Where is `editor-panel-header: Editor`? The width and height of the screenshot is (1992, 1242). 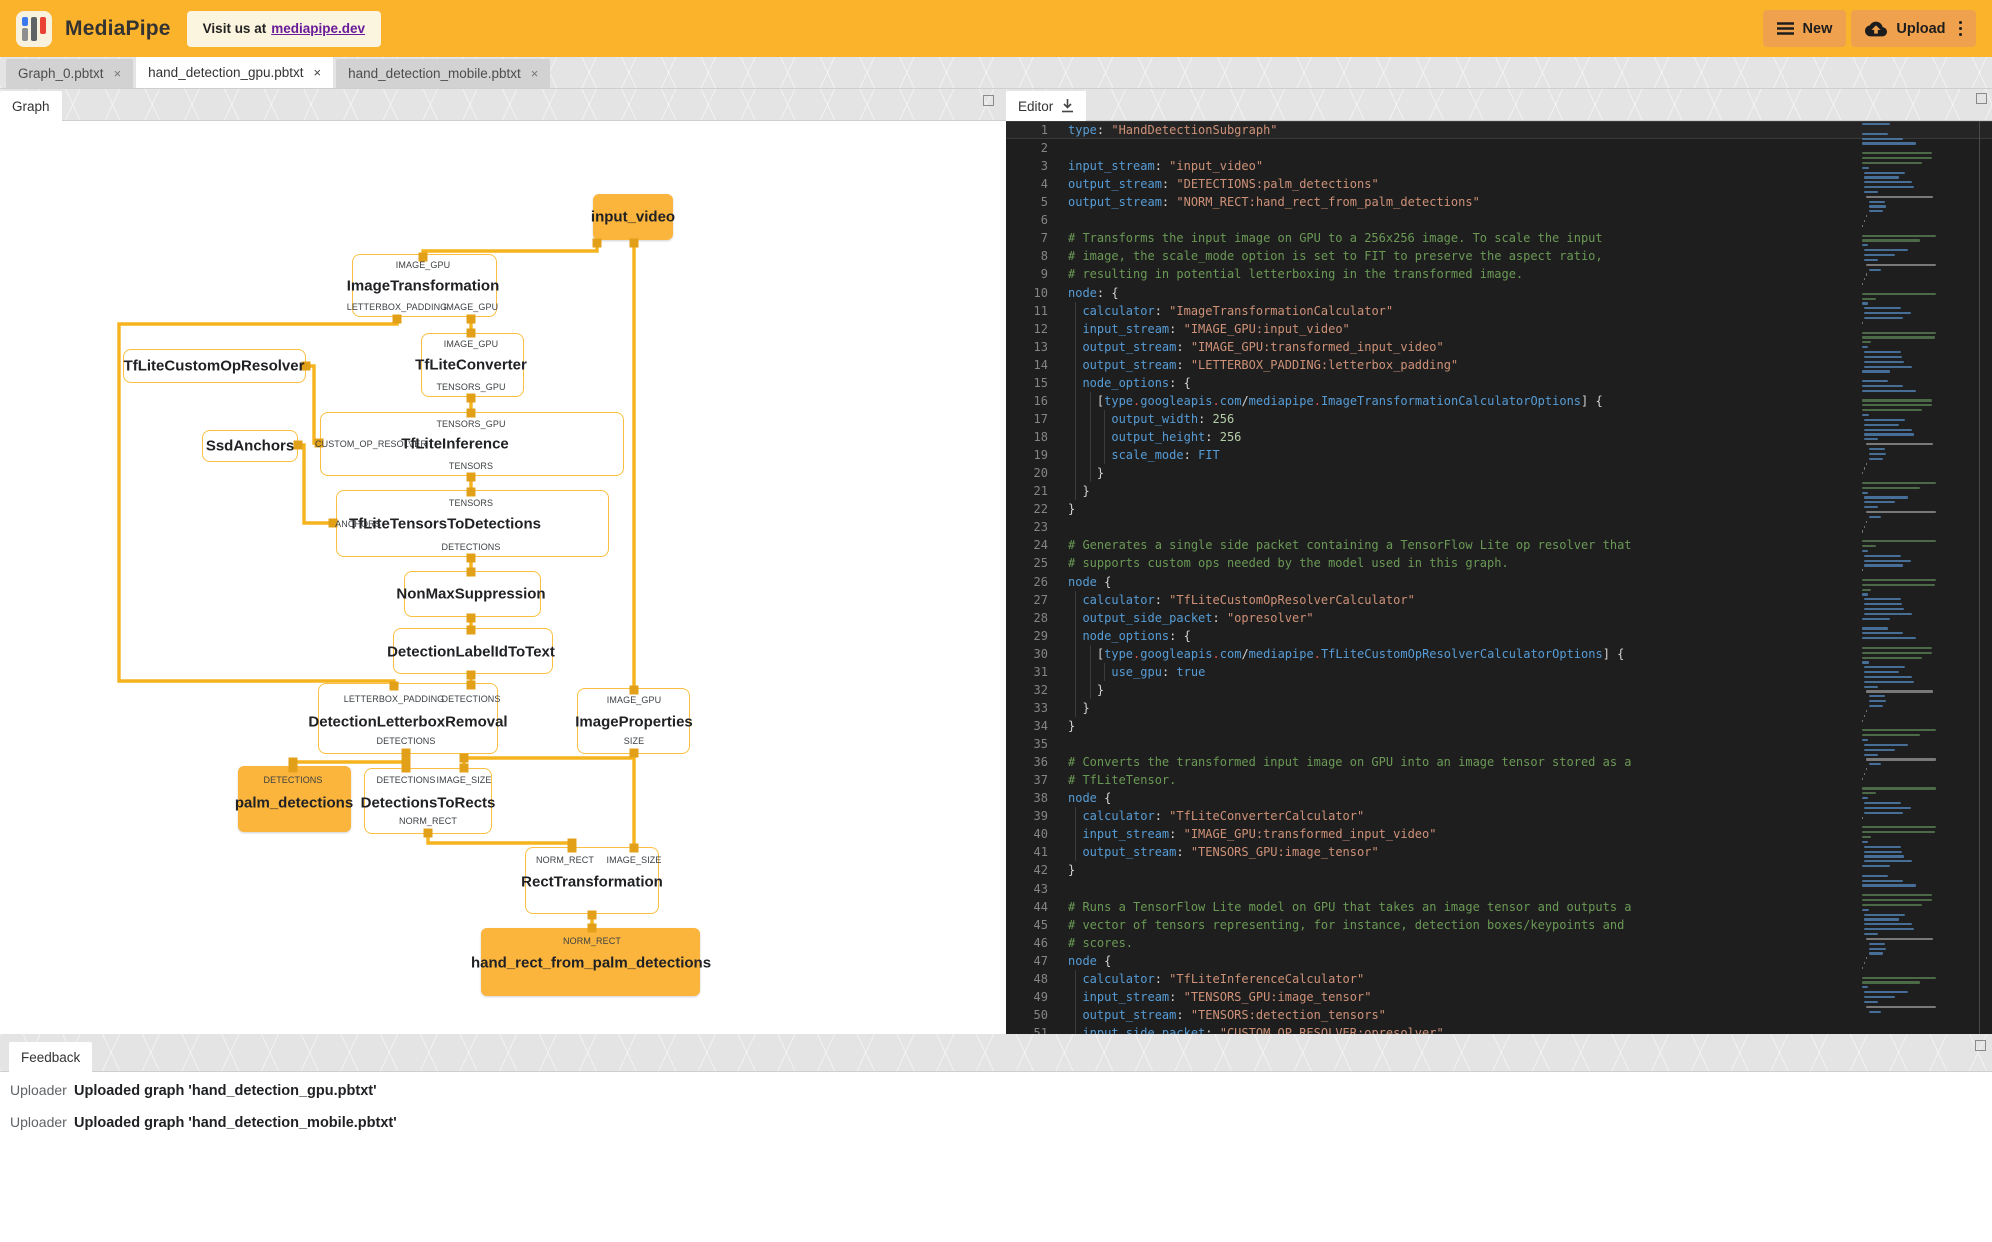
editor-panel-header: Editor is located at coordinates (1499, 105).